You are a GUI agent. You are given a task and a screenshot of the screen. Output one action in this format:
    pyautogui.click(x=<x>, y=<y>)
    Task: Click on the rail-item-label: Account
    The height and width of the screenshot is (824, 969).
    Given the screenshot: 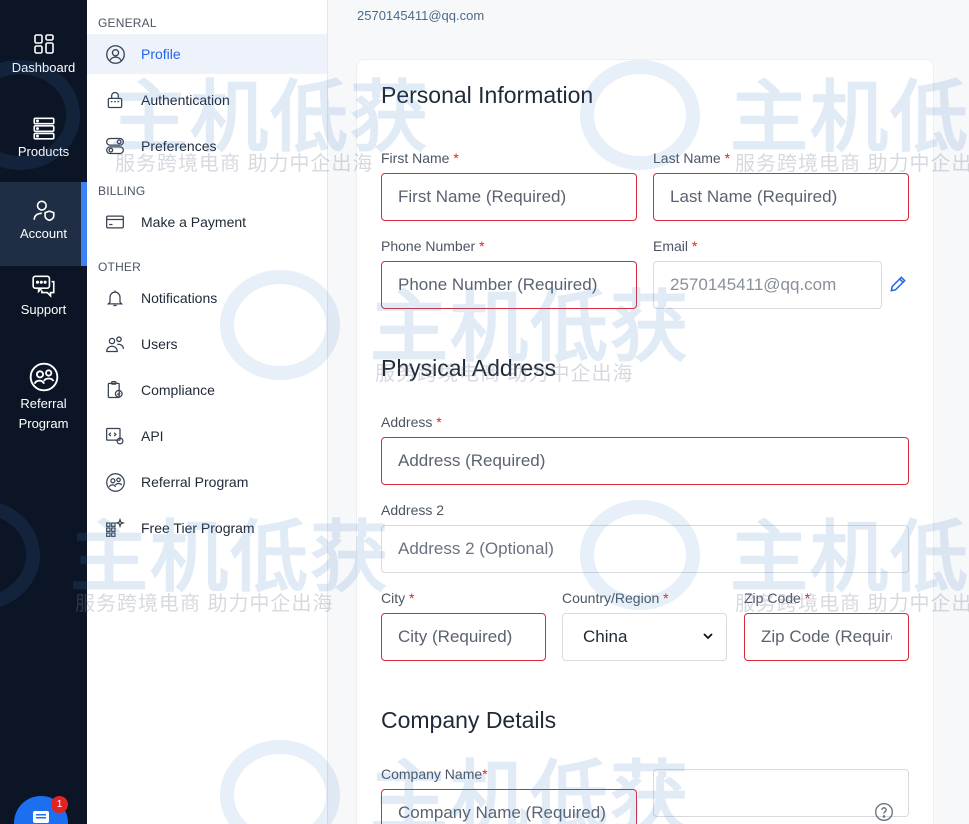 What is the action you would take?
    pyautogui.click(x=43, y=233)
    